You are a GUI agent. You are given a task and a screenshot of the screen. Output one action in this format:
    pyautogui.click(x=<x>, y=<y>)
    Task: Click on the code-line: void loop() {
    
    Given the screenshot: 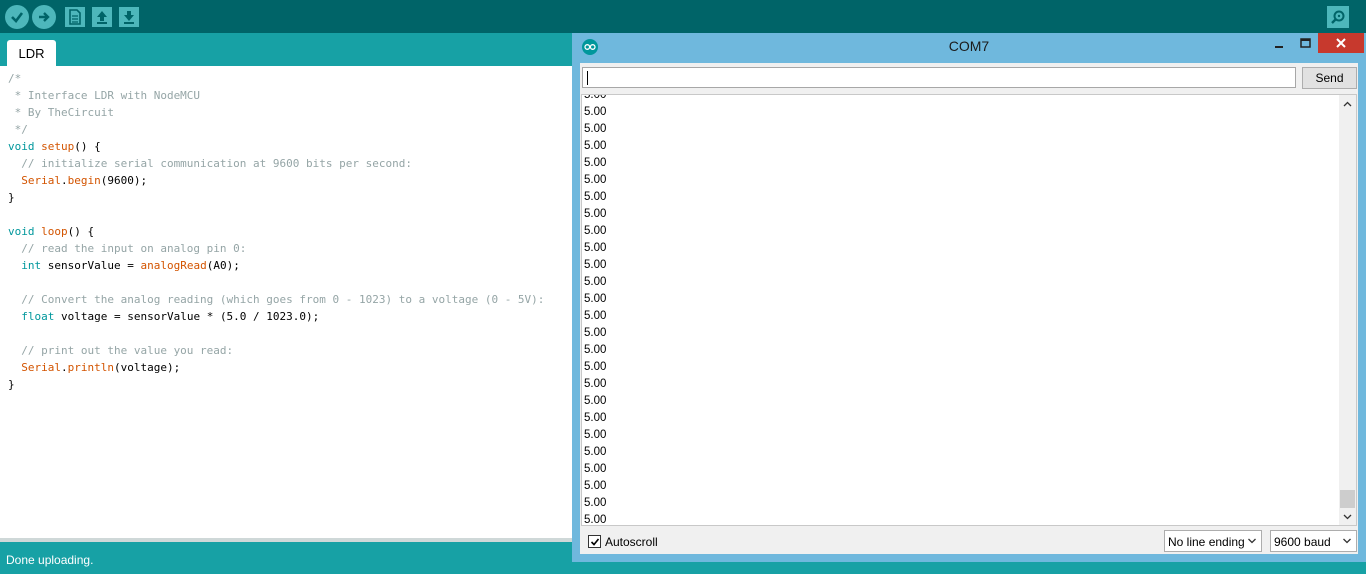 What is the action you would take?
    pyautogui.click(x=51, y=231)
    